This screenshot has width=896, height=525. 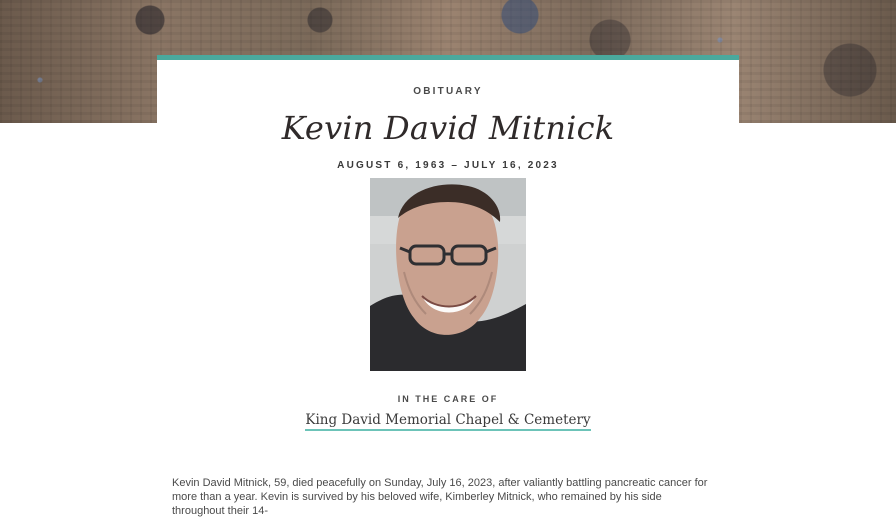 What do you see at coordinates (448, 91) in the screenshot?
I see `page-kicker: OBITUARY` at bounding box center [448, 91].